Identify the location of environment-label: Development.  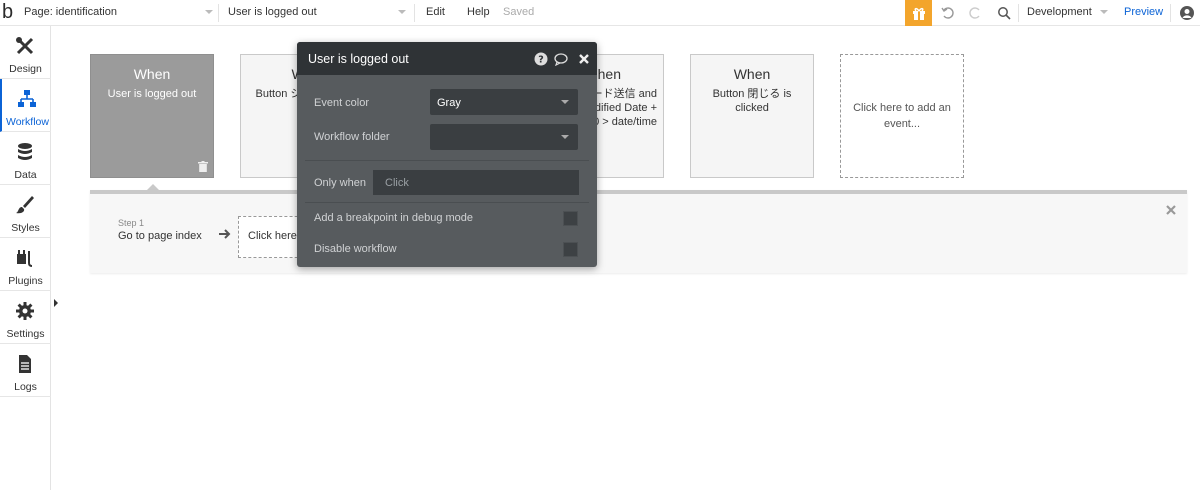
(1059, 12).